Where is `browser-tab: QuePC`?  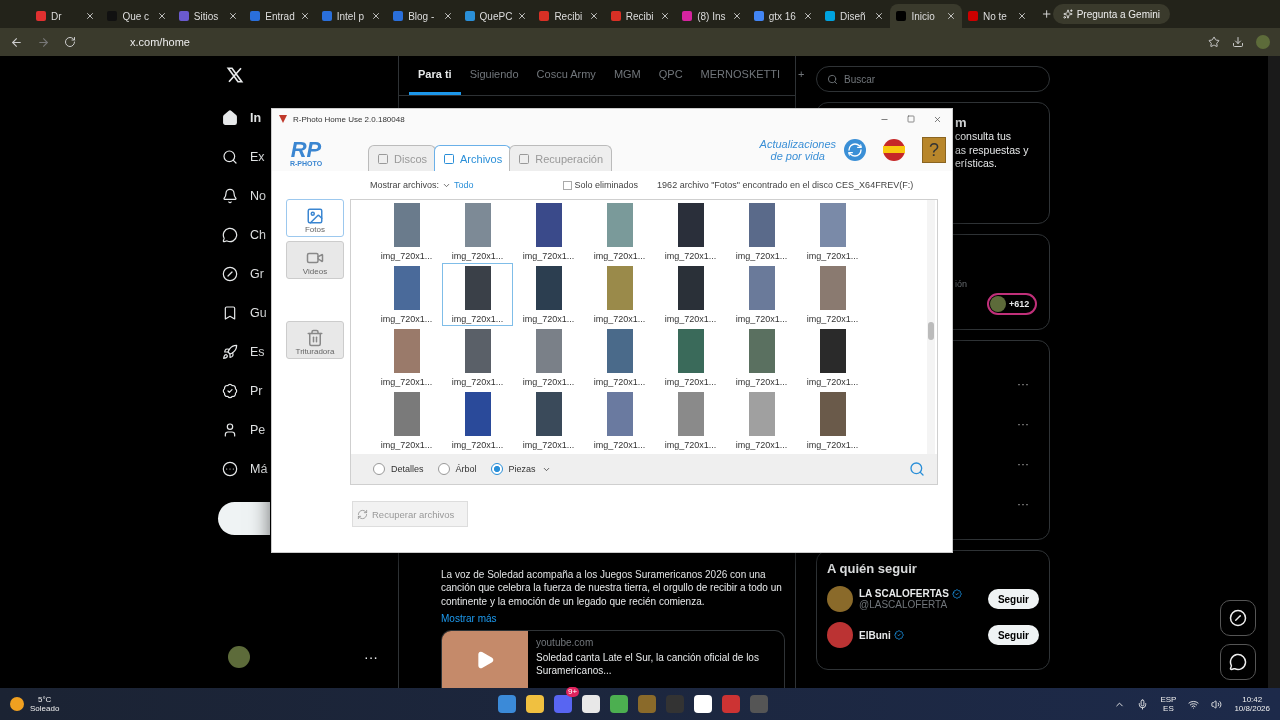 browser-tab: QuePC is located at coordinates (496, 16).